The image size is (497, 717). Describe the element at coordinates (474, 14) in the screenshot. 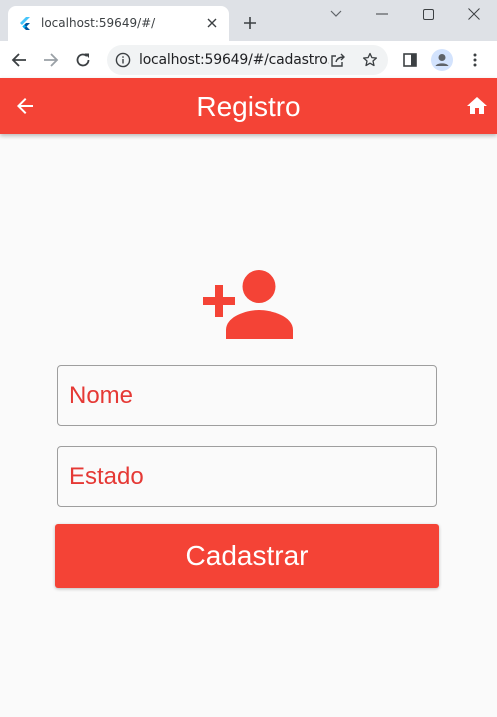

I see `close-window-icon` at that location.